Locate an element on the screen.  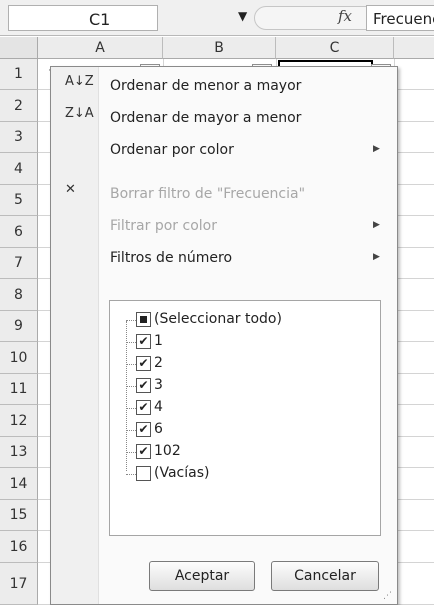
formula-input: Frecuencia is located at coordinates (400, 18).